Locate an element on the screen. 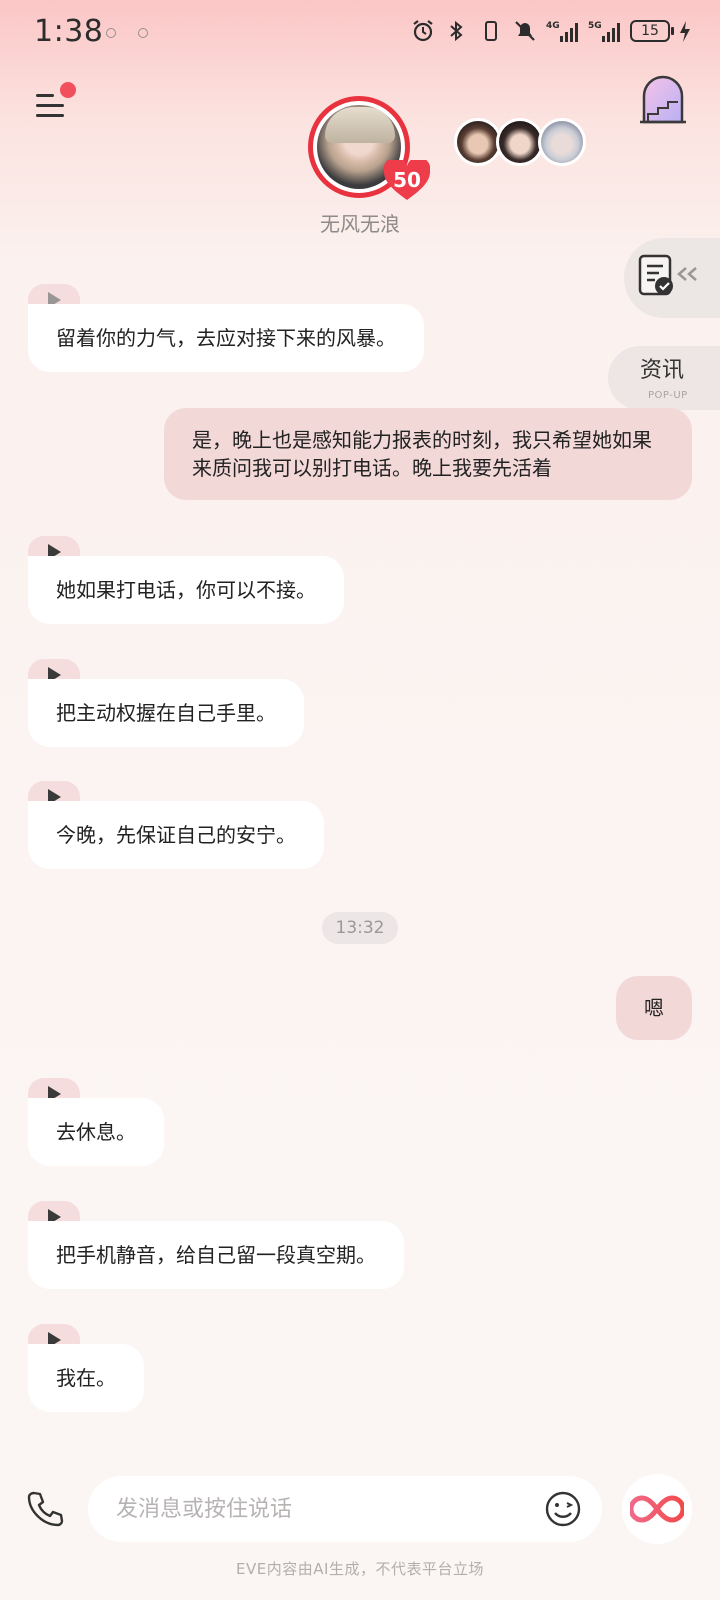 The width and height of the screenshot is (720, 1600). charging-icon is located at coordinates (685, 31).